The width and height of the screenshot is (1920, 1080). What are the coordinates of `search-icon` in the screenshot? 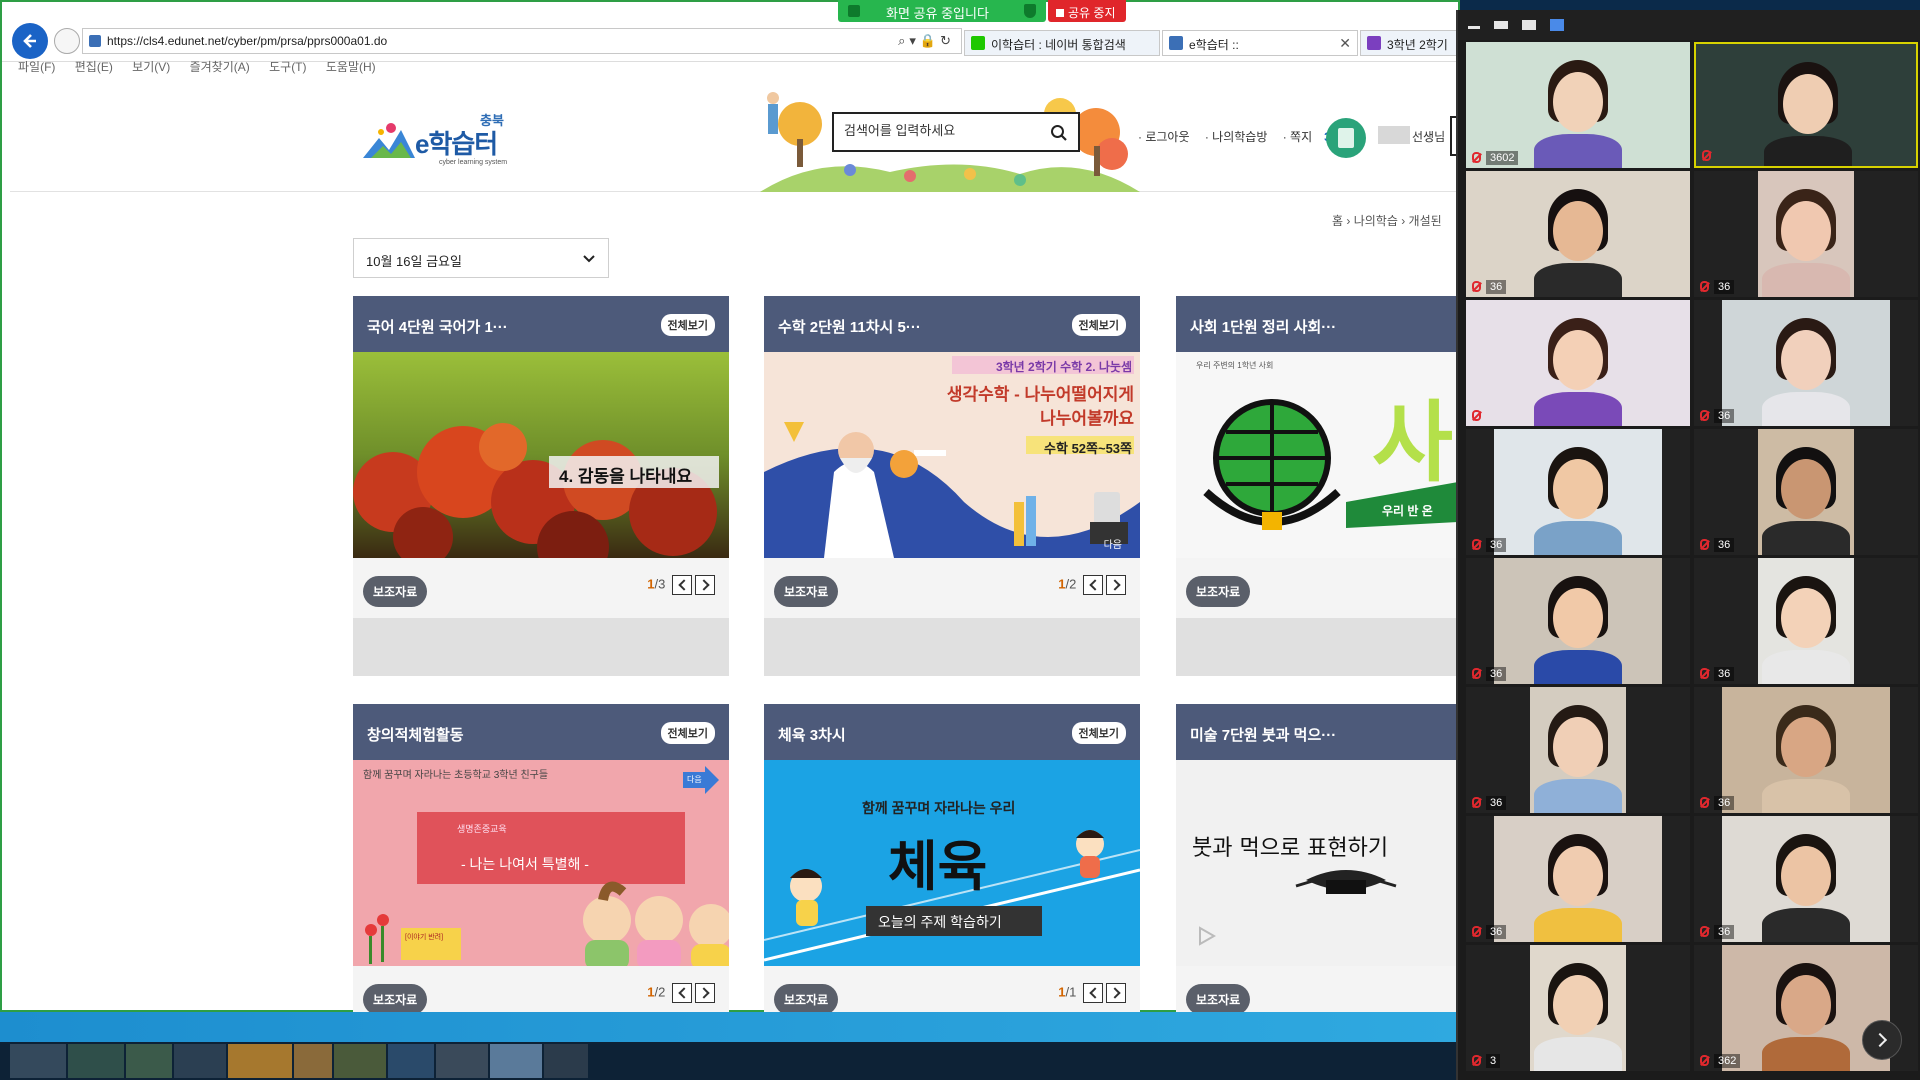 It's located at (1059, 133).